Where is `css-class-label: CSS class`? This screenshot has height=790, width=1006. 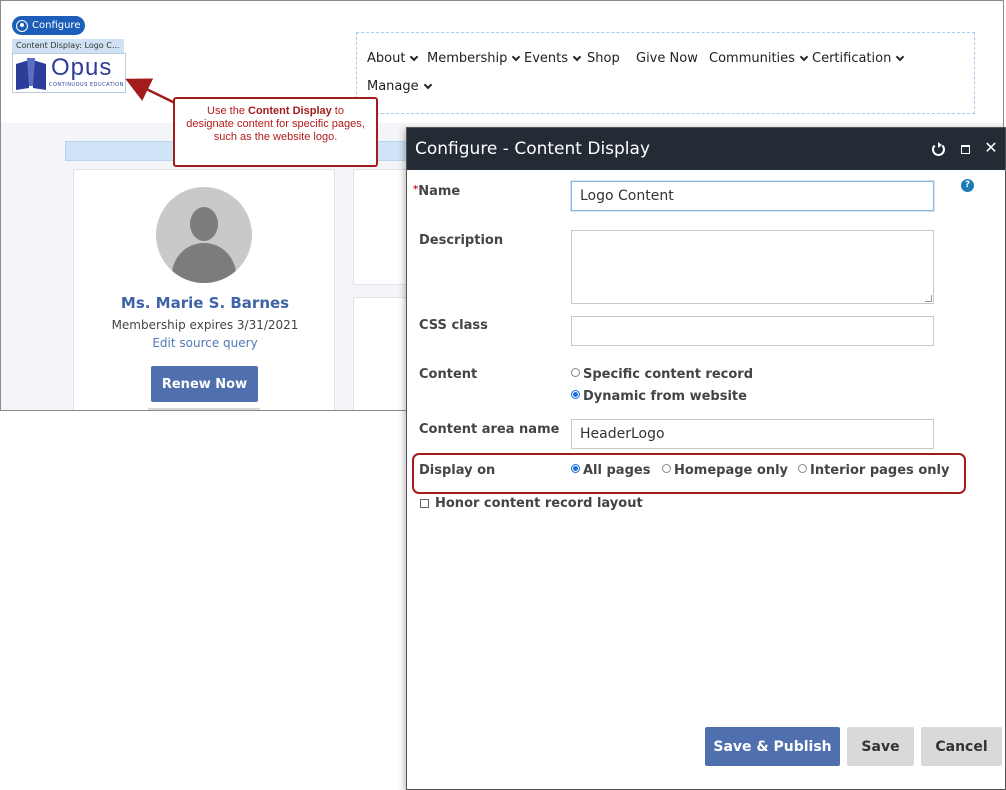 css-class-label: CSS class is located at coordinates (453, 325).